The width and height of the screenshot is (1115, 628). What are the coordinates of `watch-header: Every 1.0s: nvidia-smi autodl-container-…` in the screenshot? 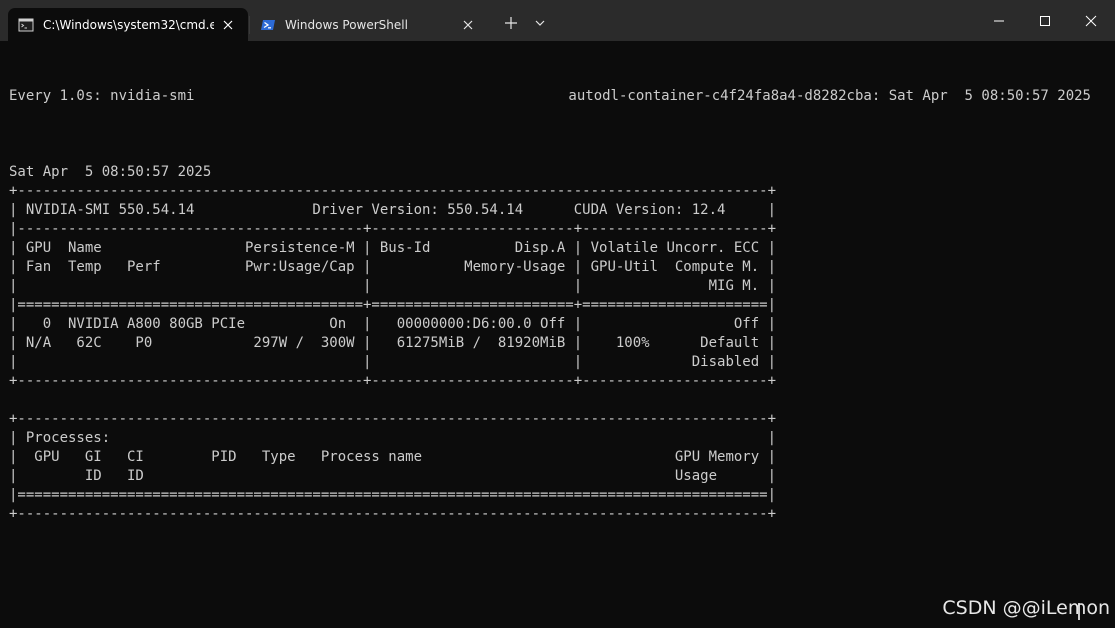 It's located at (550, 96).